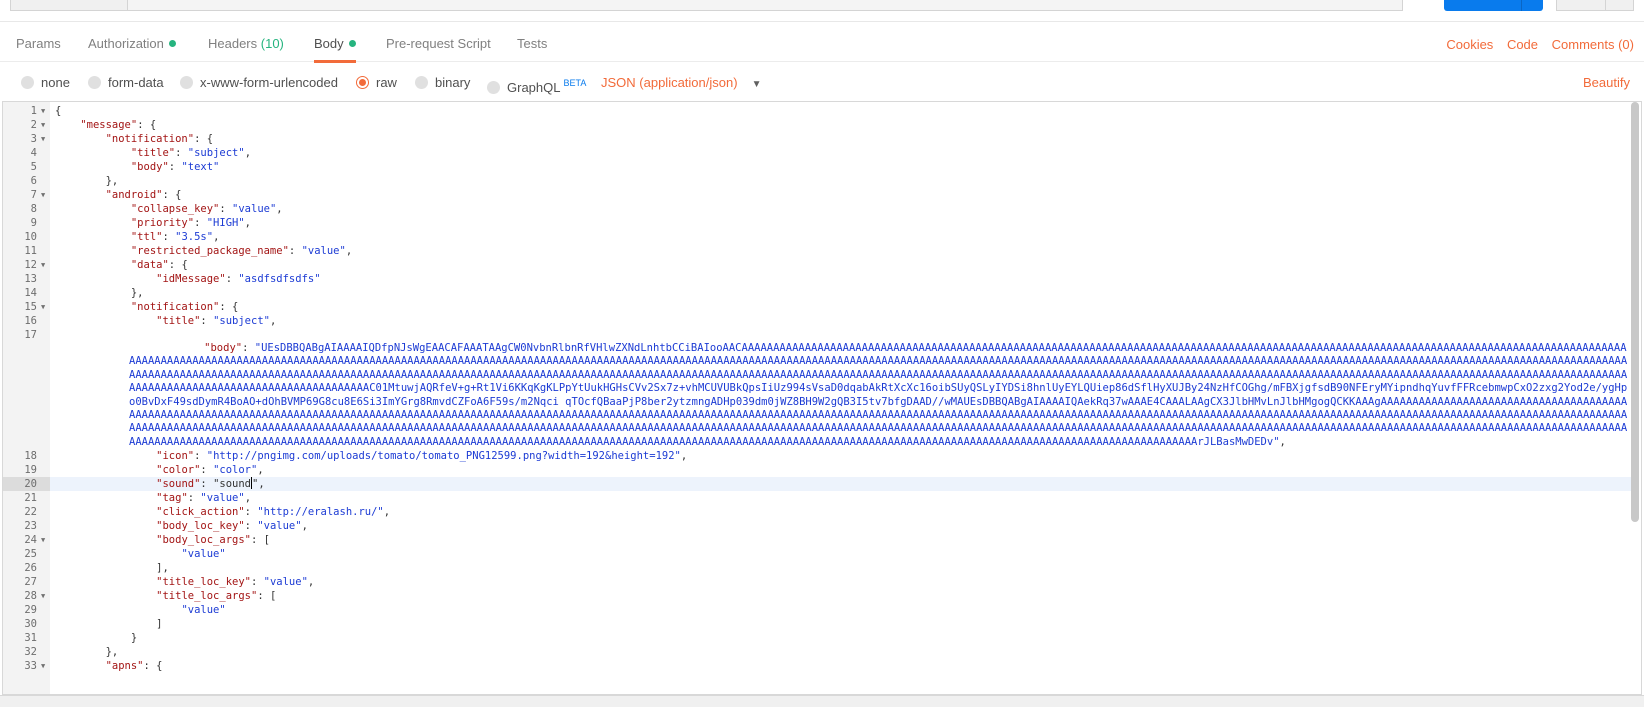 The width and height of the screenshot is (1644, 707). What do you see at coordinates (817, 540) in the screenshot?
I see `code-line: 24 ▼ "body_loc_args": [` at bounding box center [817, 540].